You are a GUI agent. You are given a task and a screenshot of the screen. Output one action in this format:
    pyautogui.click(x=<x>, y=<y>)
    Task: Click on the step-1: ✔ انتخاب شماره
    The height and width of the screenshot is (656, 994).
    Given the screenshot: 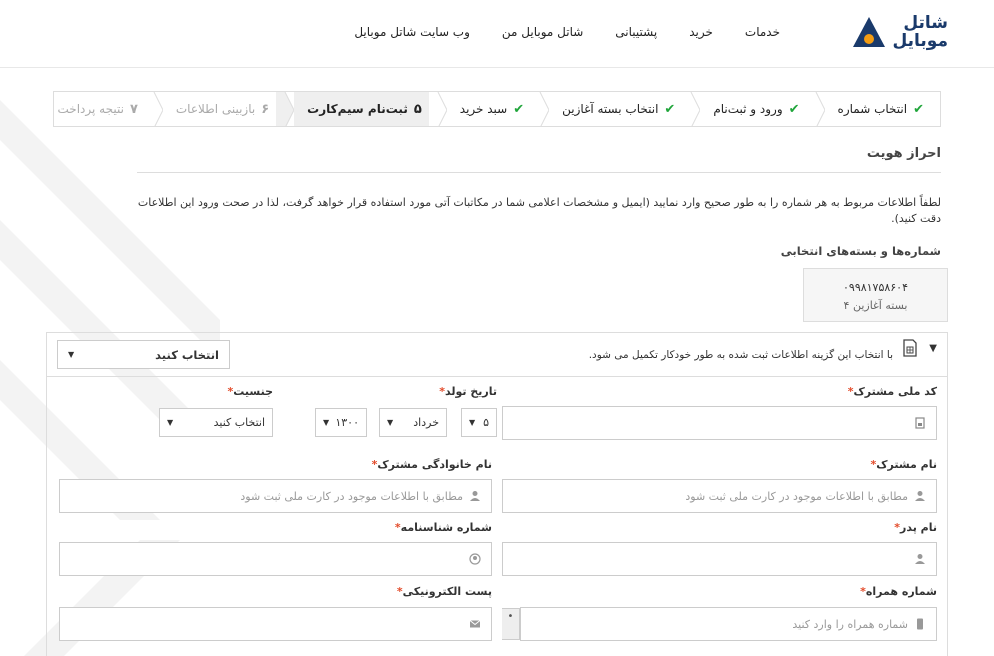 What is the action you would take?
    pyautogui.click(x=873, y=109)
    